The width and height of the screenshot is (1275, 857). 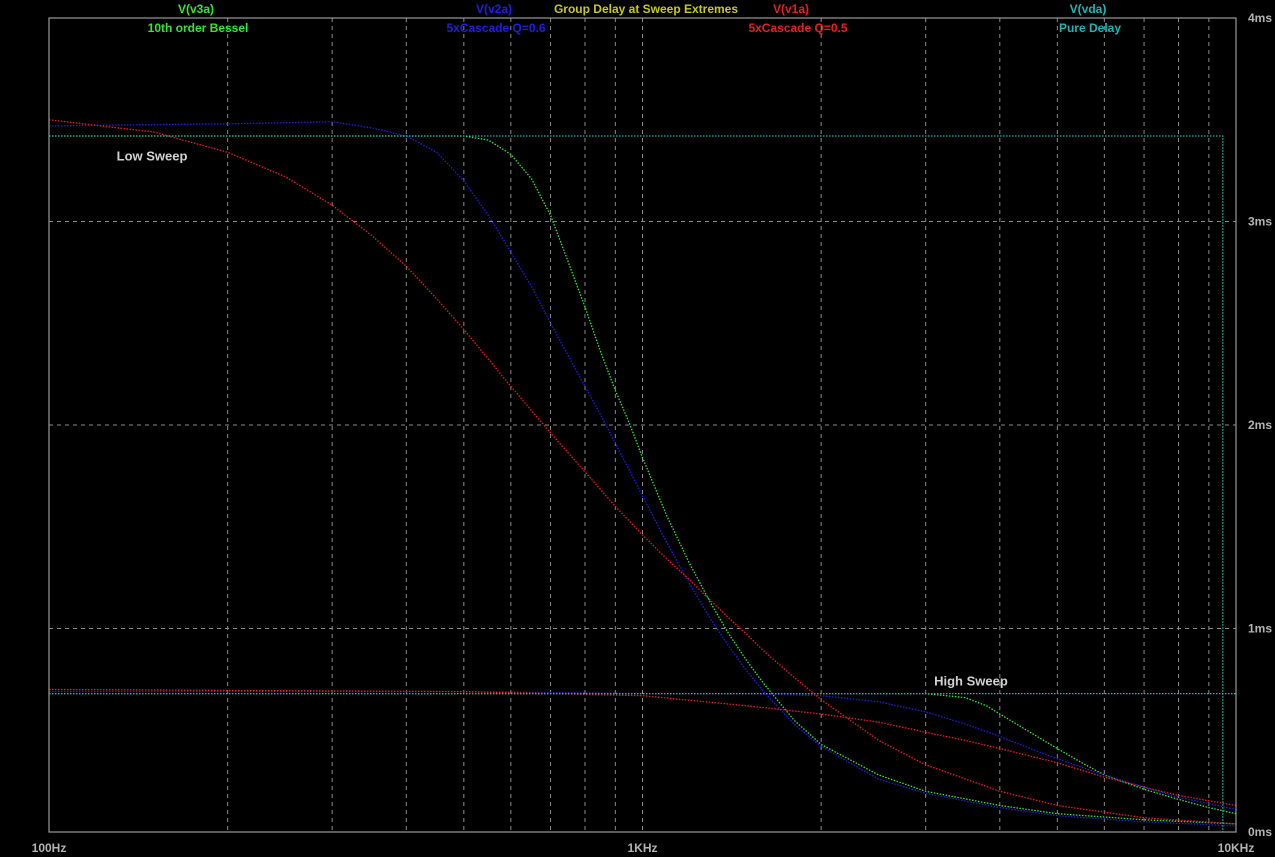 I want to click on annotation-label: High Sweep, so click(x=971, y=680).